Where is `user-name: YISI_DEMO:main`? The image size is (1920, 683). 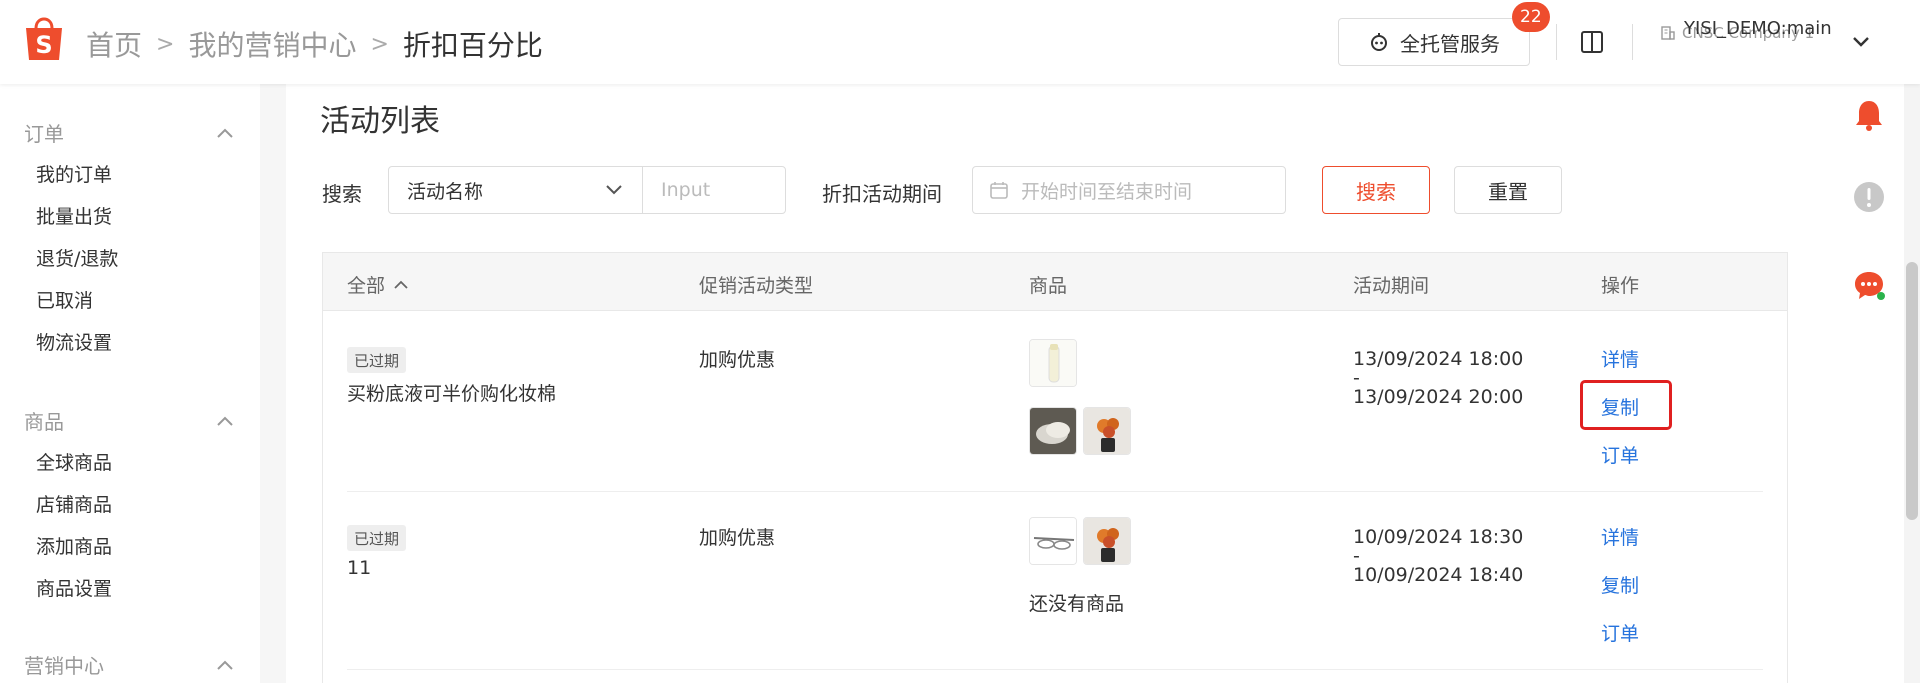 user-name: YISI_DEMO:main is located at coordinates (1758, 28).